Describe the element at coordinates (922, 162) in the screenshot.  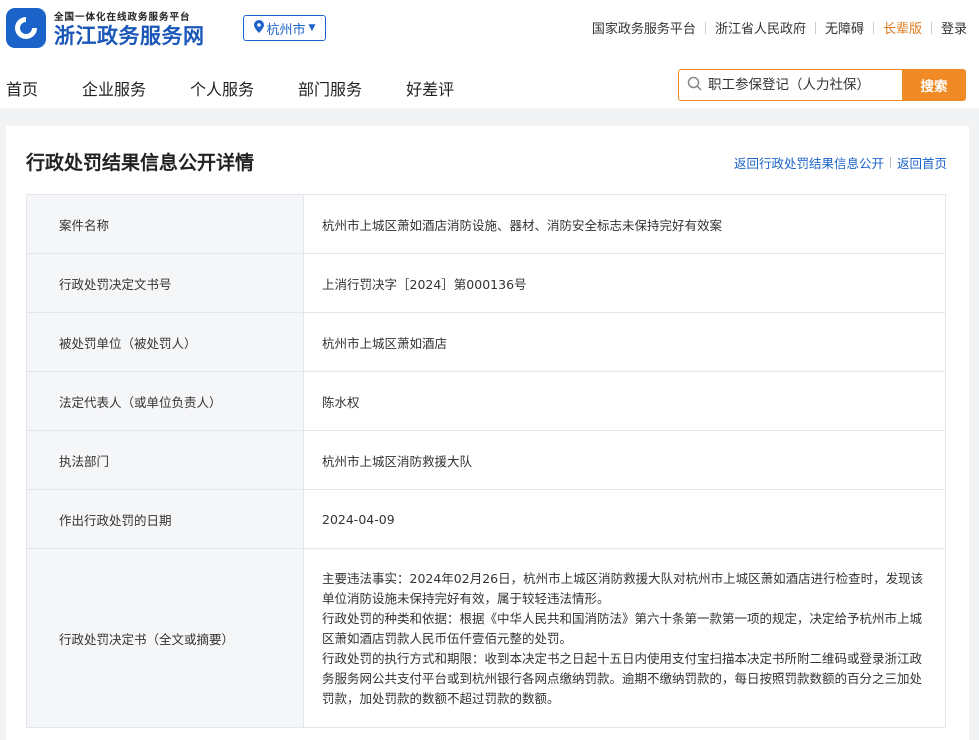
I see `link-back-to-home: 返回首页` at that location.